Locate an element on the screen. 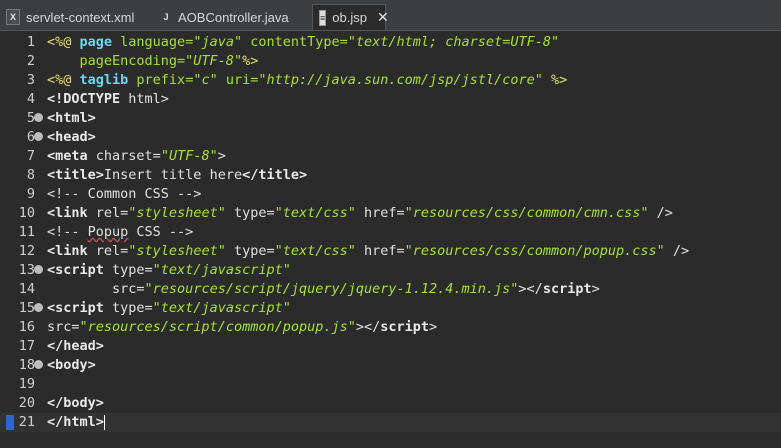 The height and width of the screenshot is (448, 781). line-number: 16 is located at coordinates (26, 327).